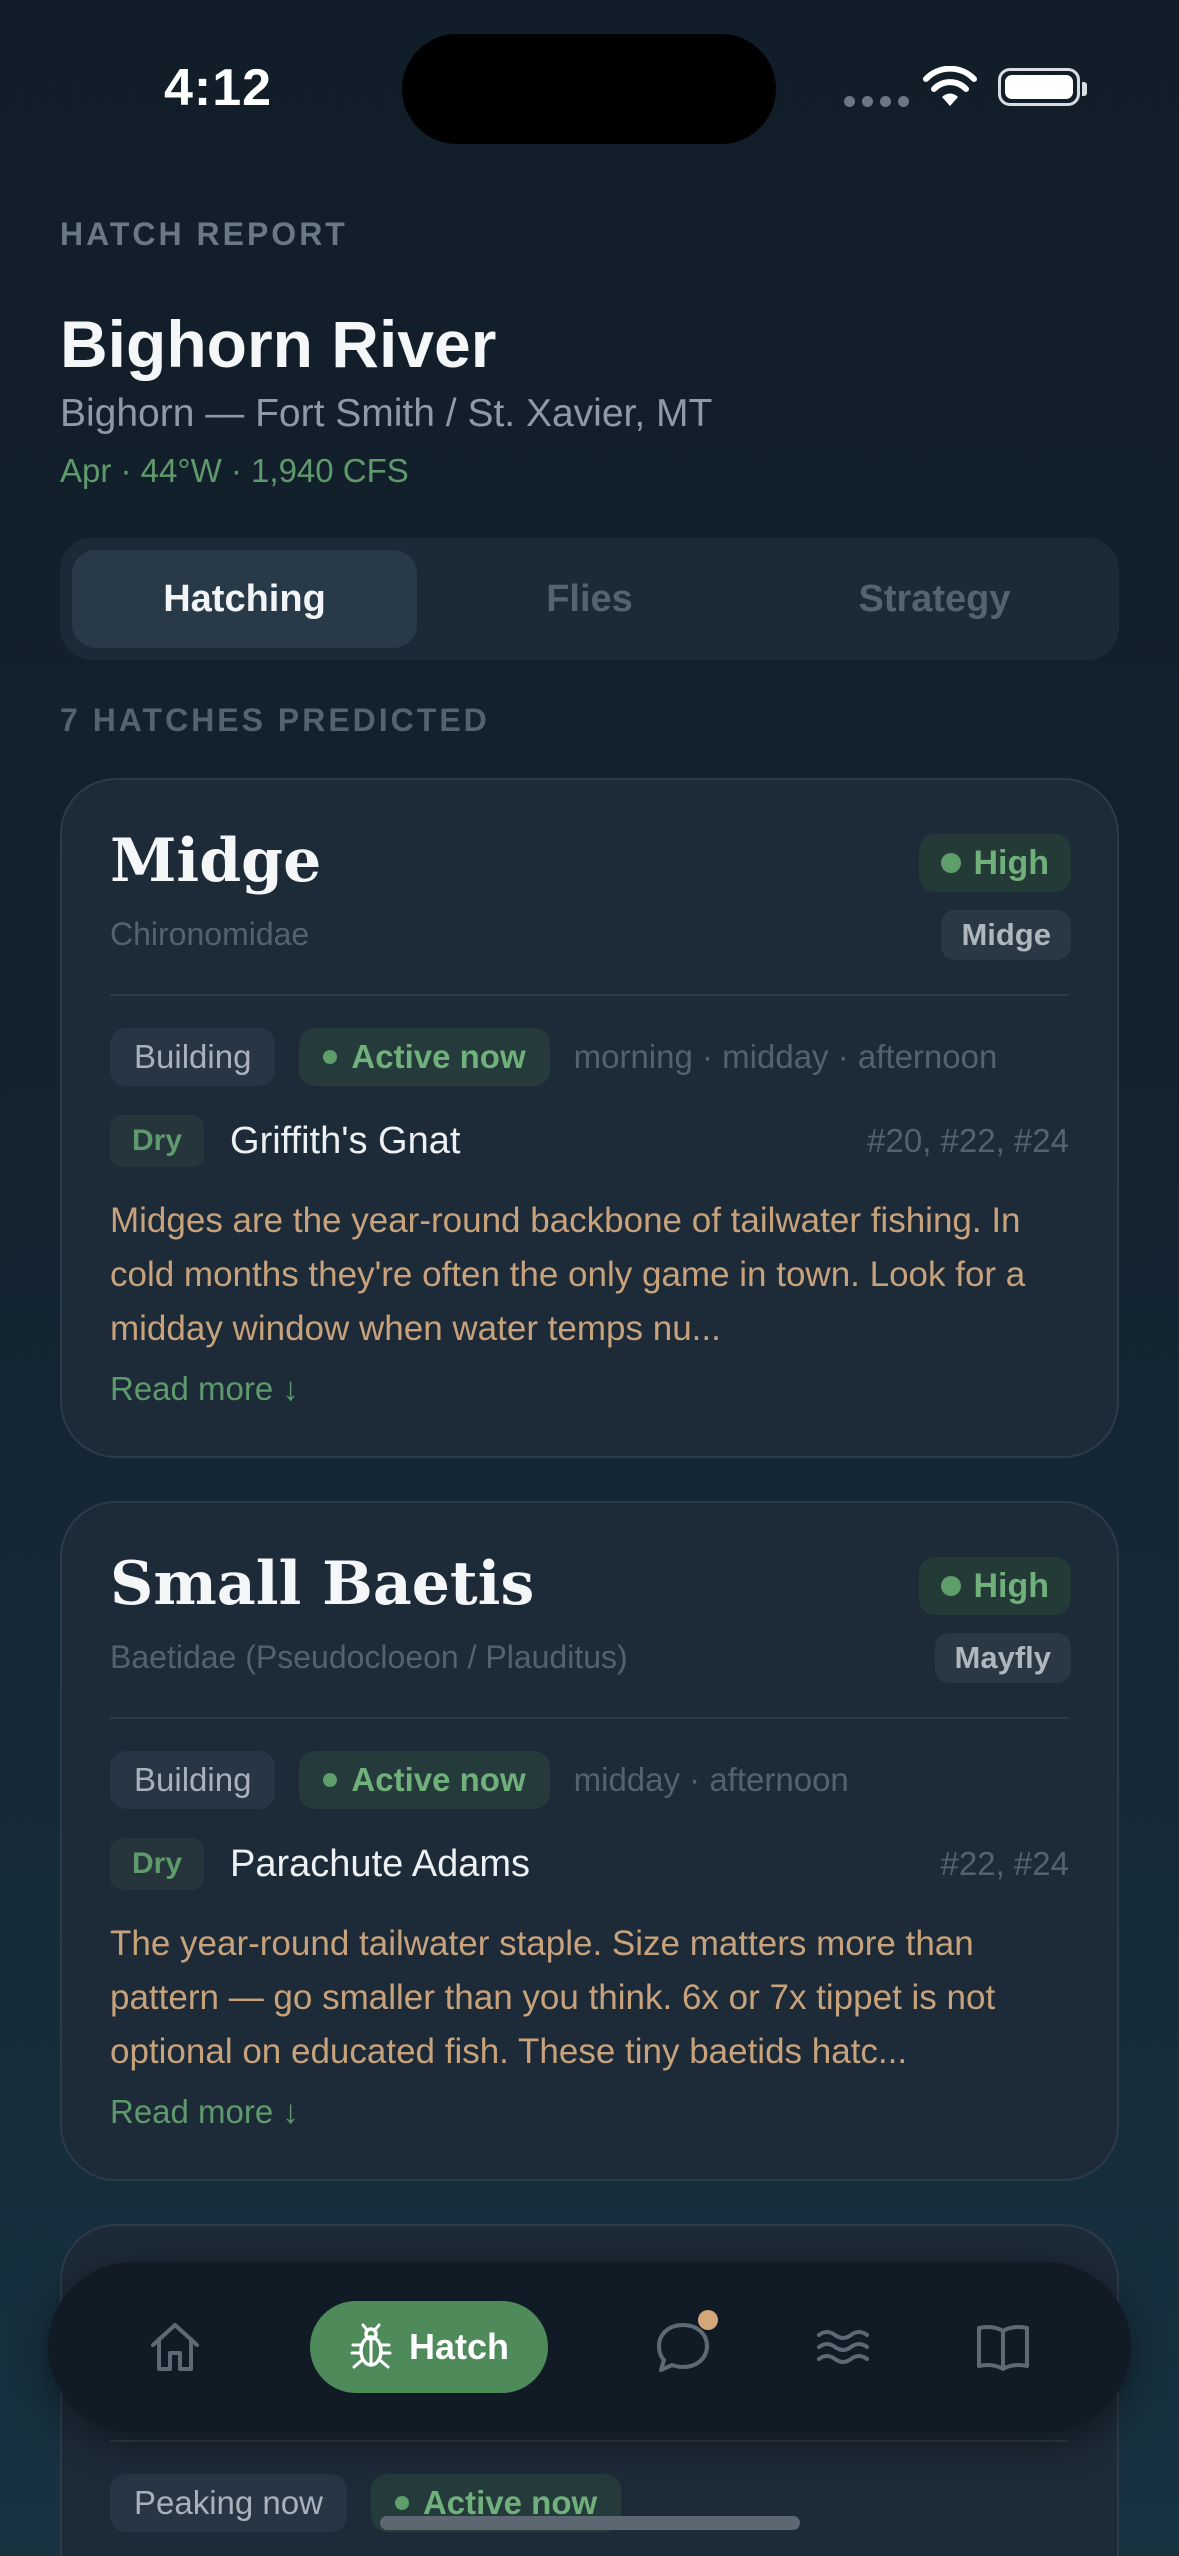  I want to click on nav-water, so click(843, 2347).